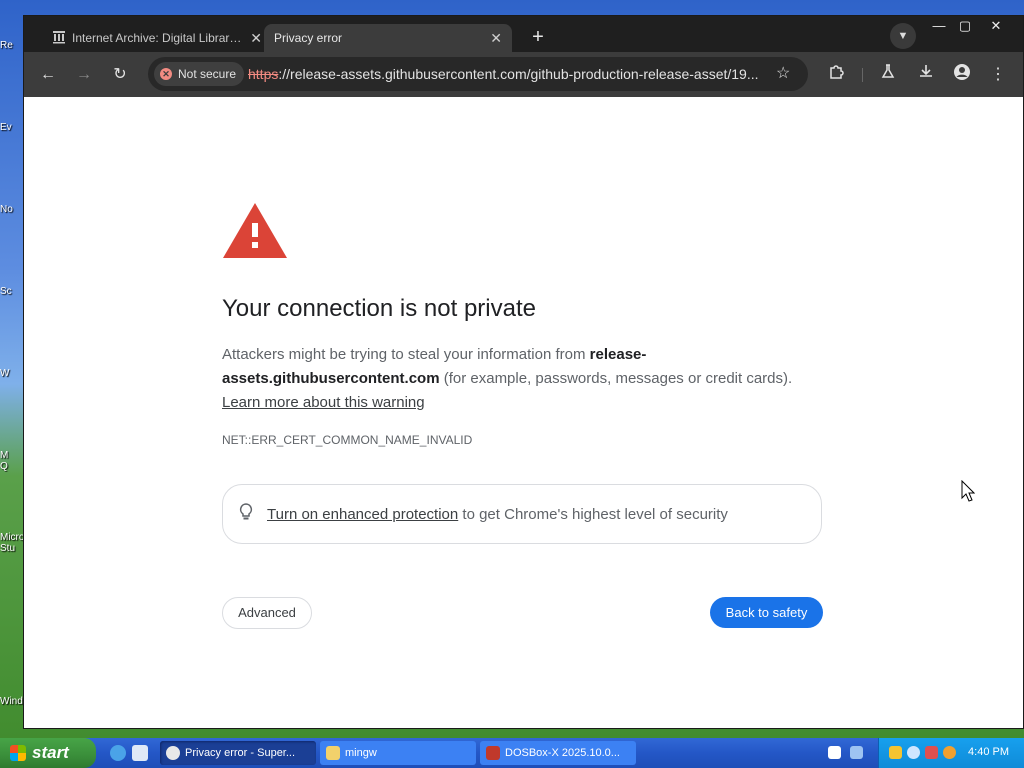  Describe the element at coordinates (12, 373) in the screenshot. I see `desktop-icon-label: W` at that location.